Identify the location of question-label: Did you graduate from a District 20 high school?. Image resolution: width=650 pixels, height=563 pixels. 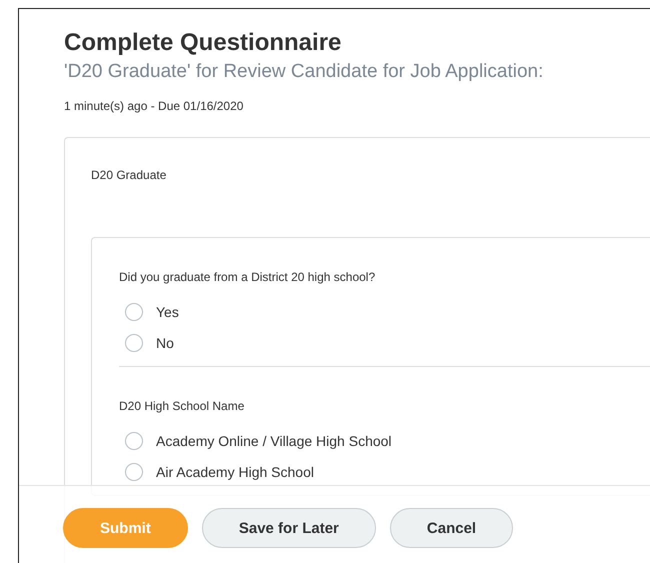
(247, 277).